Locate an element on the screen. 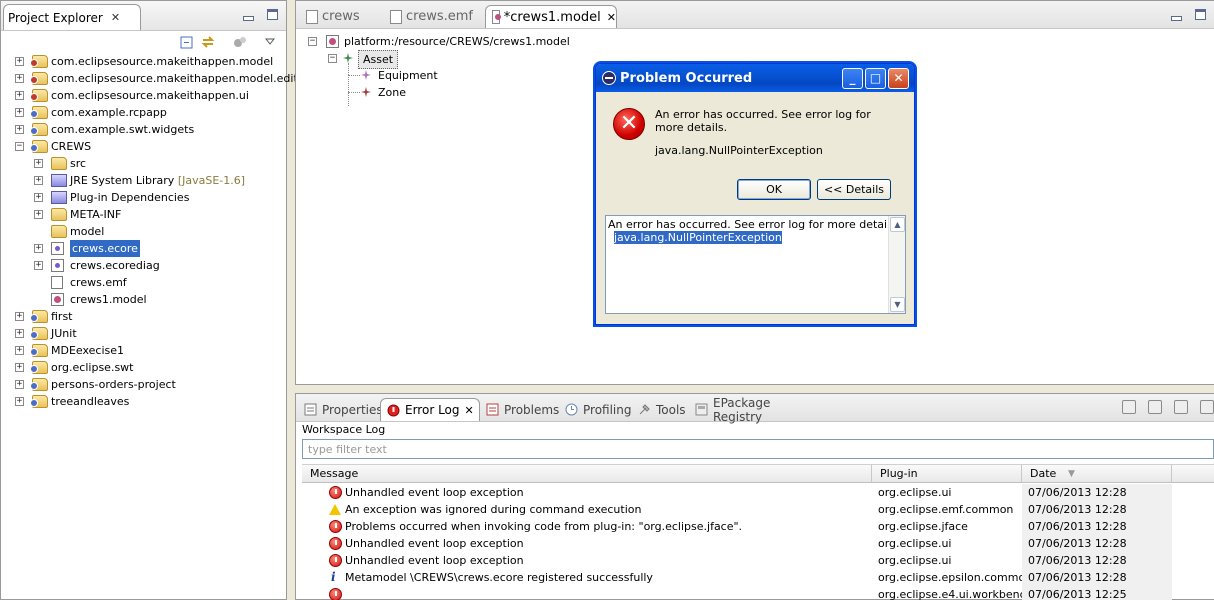  column-plugin: Plug-in is located at coordinates (947, 473).